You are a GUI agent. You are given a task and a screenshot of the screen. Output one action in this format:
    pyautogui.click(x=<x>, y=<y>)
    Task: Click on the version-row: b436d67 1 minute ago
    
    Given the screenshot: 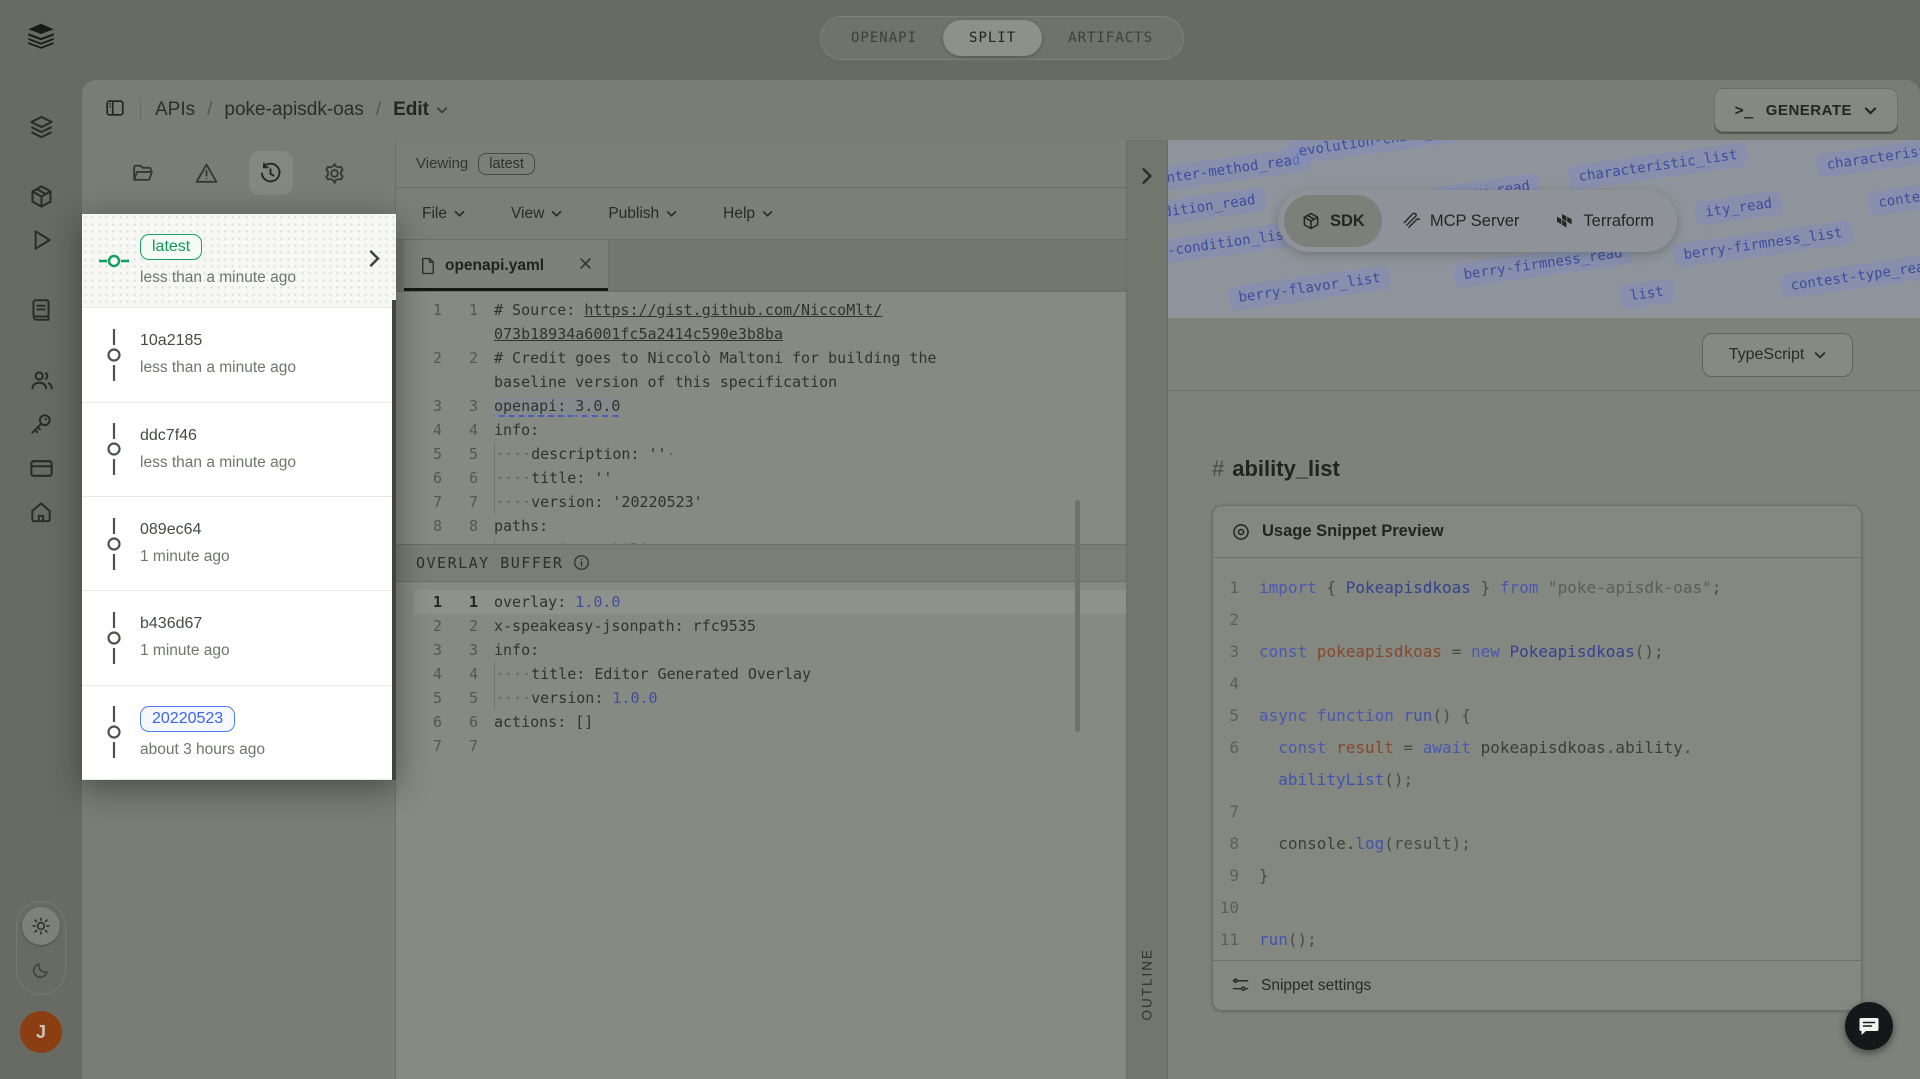 What is the action you would take?
    pyautogui.click(x=239, y=638)
    